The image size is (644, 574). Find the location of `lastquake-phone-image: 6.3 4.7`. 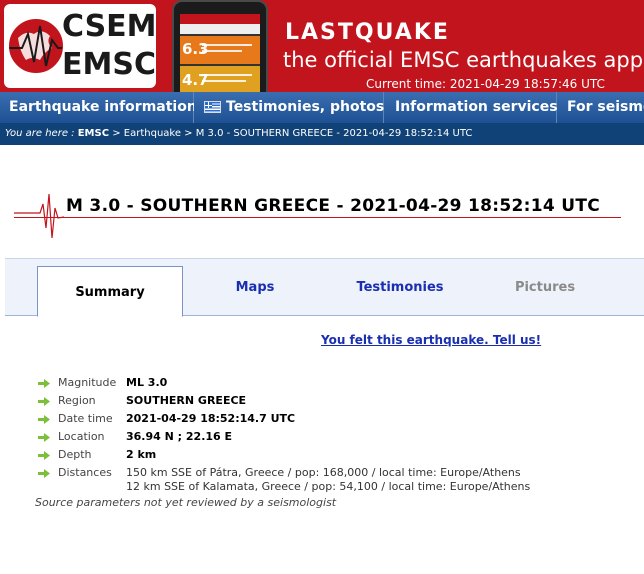

lastquake-phone-image: 6.3 4.7 is located at coordinates (220, 46).